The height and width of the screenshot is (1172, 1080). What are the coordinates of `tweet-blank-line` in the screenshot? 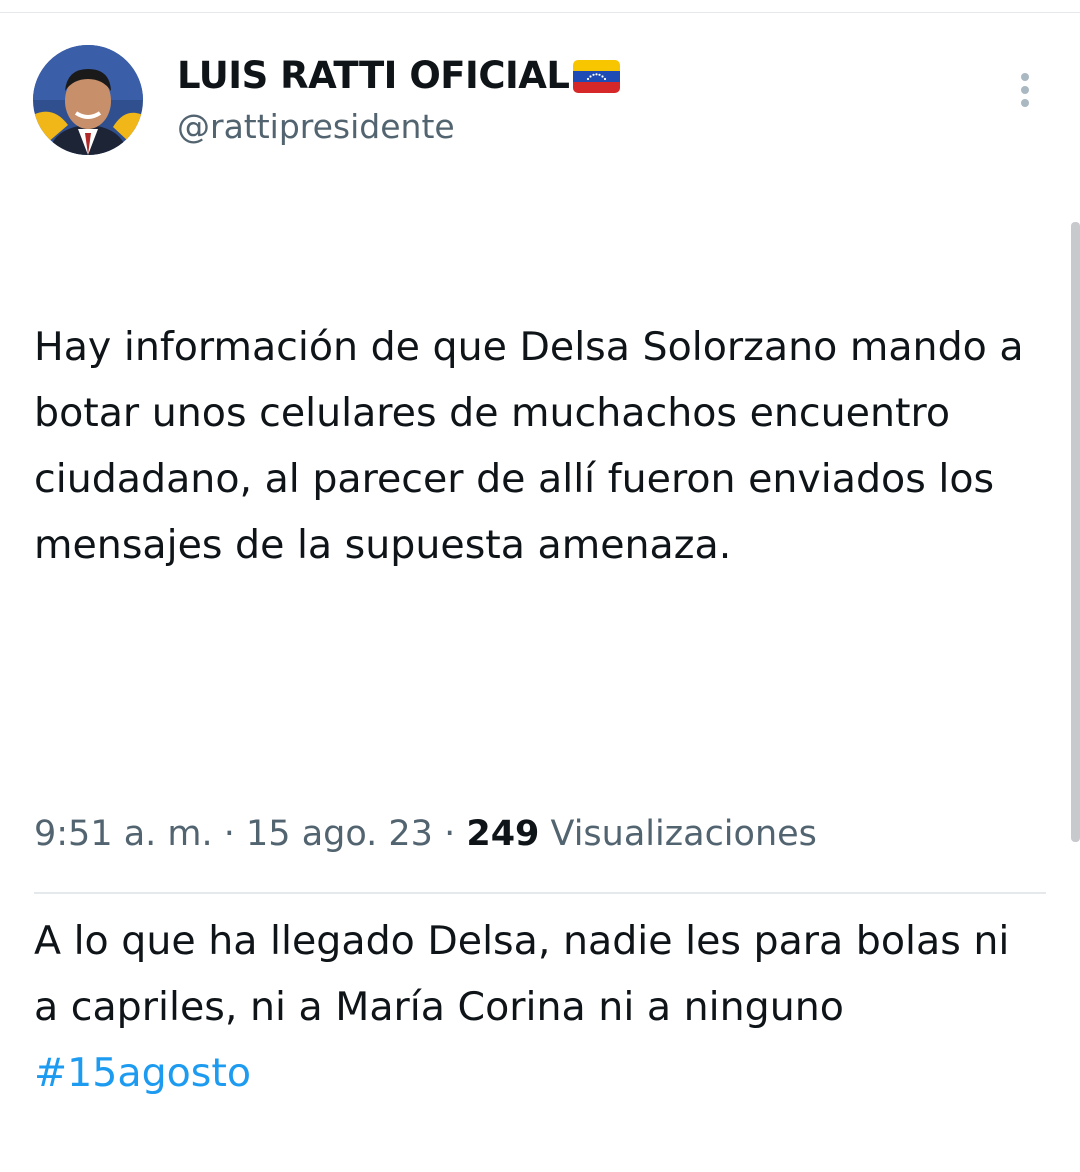 It's located at (539, 743).